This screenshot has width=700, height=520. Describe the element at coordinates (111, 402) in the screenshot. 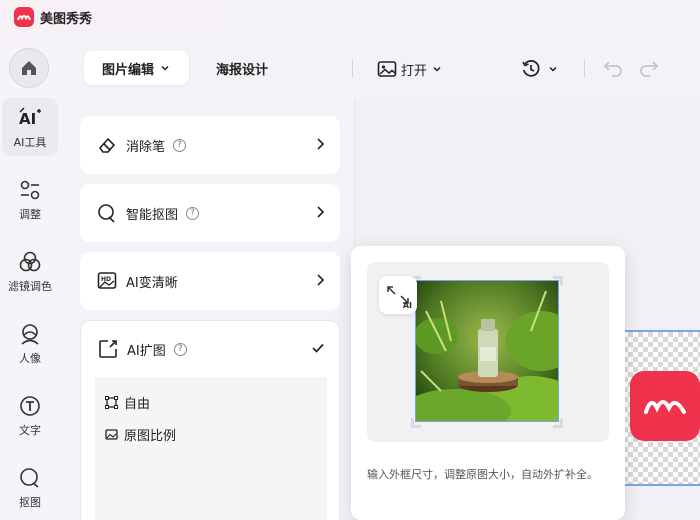

I see `free-crop-icon` at that location.